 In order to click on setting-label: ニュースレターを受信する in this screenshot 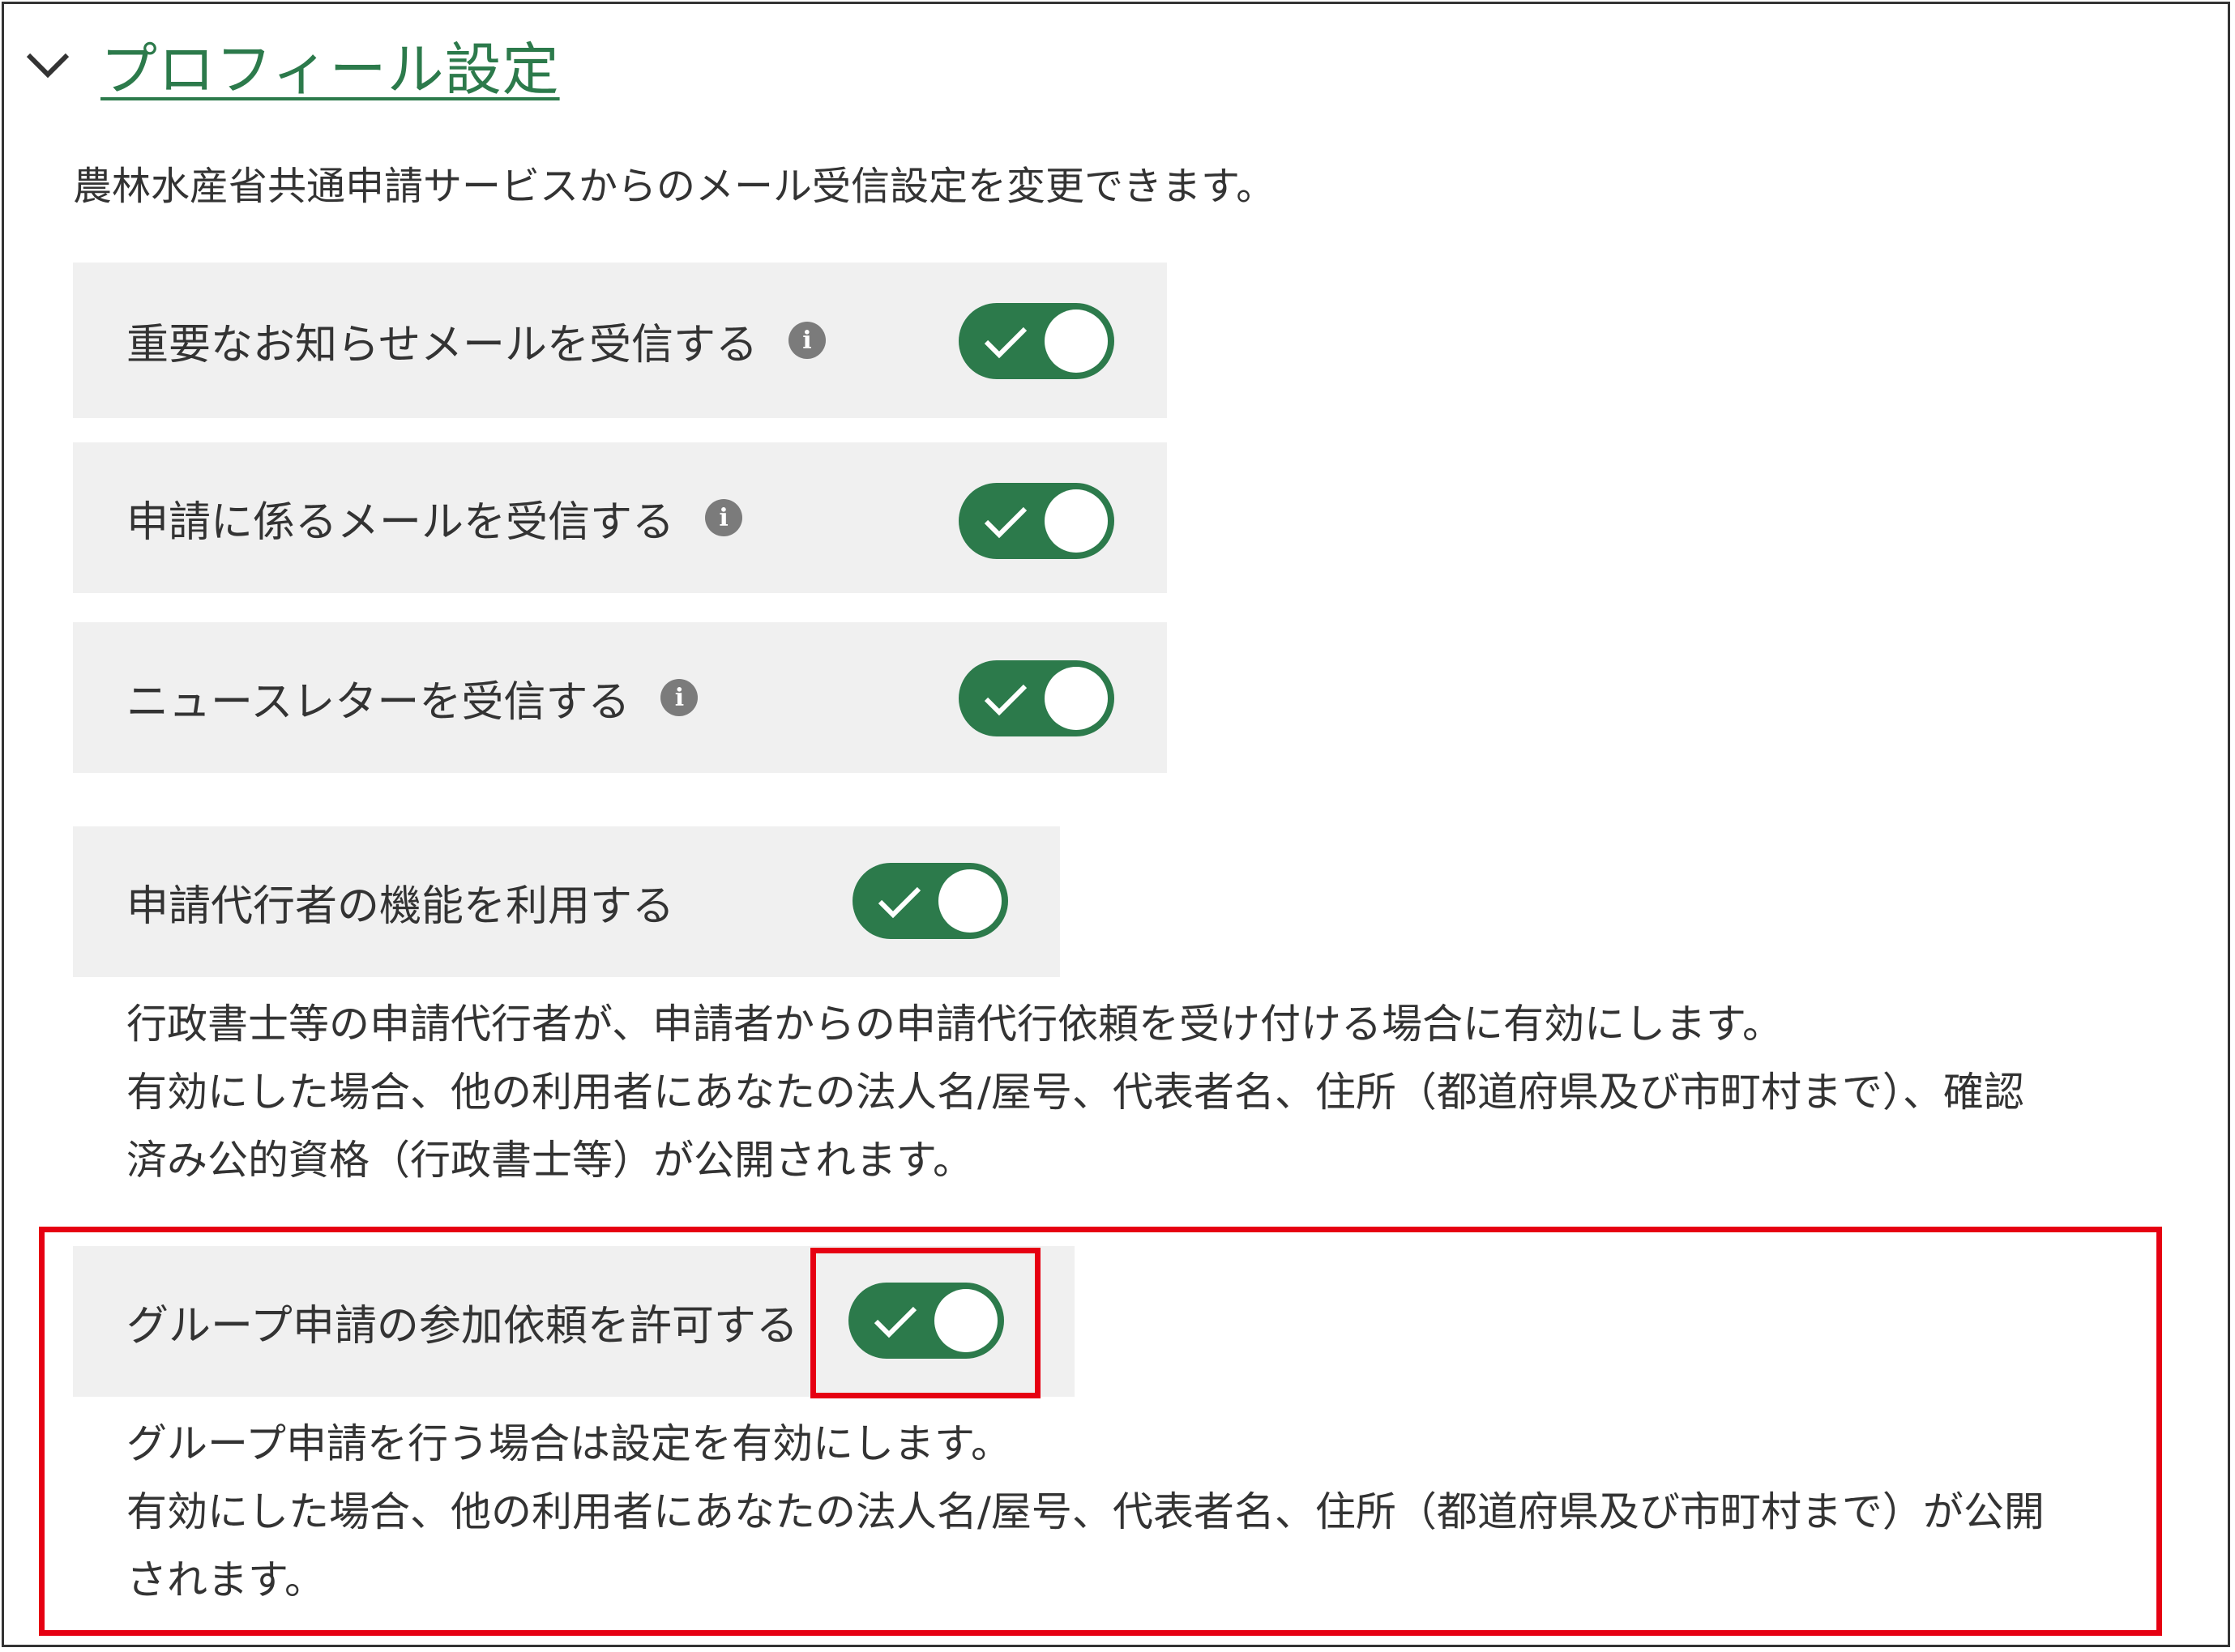, I will do `click(378, 702)`.